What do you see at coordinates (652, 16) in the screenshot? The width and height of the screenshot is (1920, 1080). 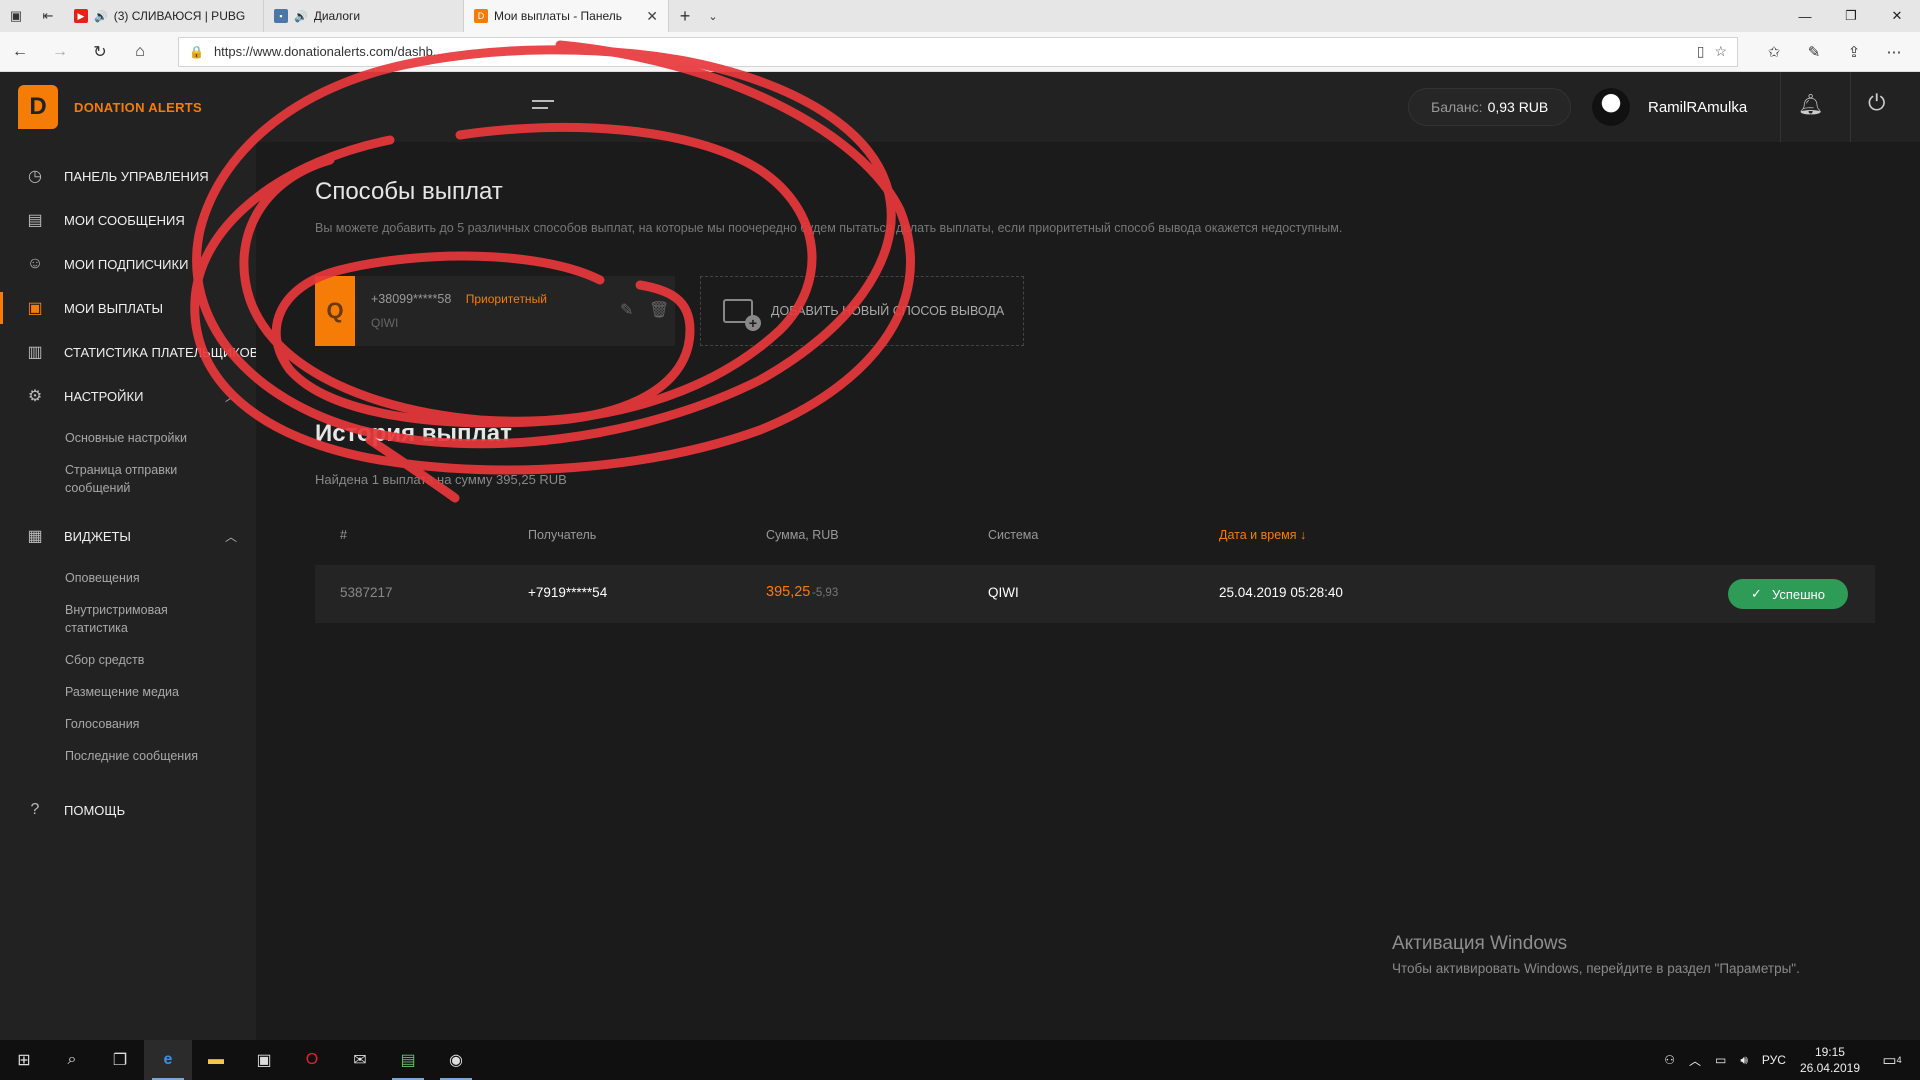 I see `close-tab-icon: ✕` at bounding box center [652, 16].